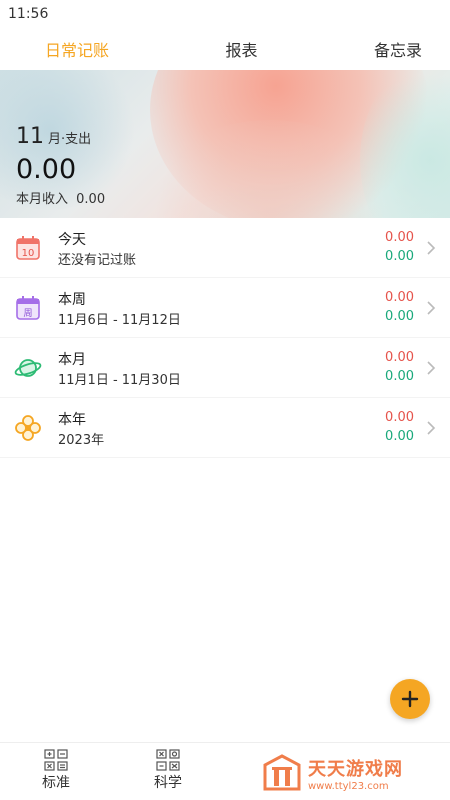 The height and width of the screenshot is (800, 450). I want to click on summary-month-label: 月·支出, so click(70, 139).